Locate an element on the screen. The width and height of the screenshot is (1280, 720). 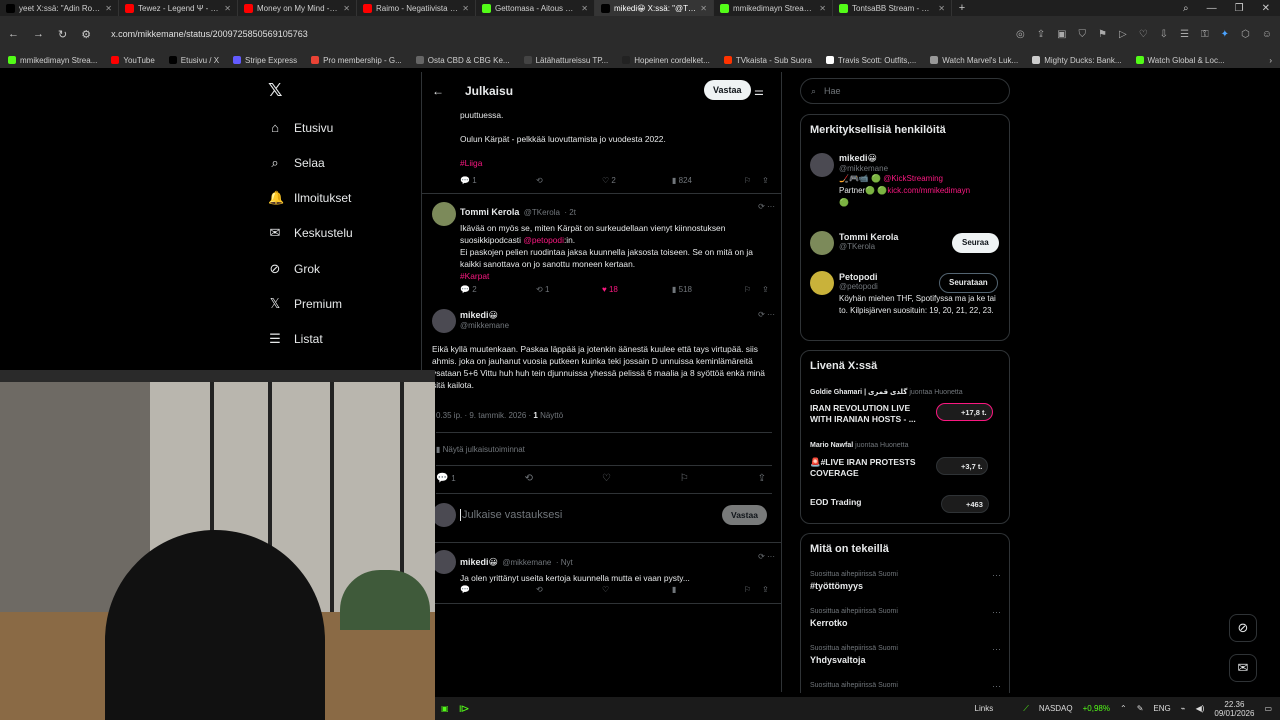
extension-icon: ✦ is located at coordinates (1225, 34).